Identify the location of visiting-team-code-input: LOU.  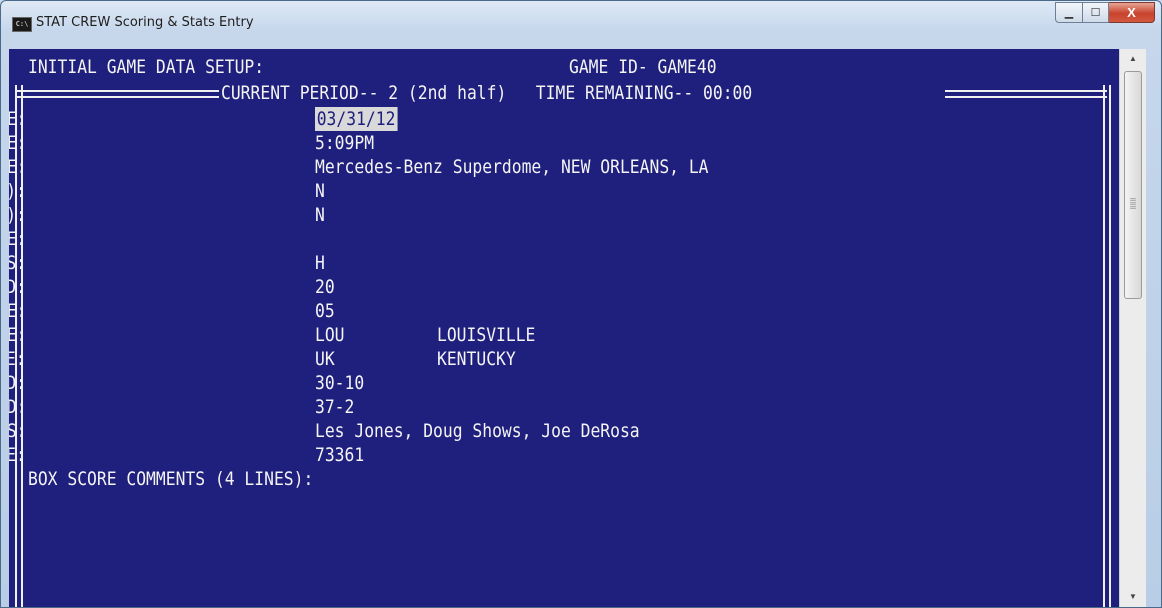
(330, 335).